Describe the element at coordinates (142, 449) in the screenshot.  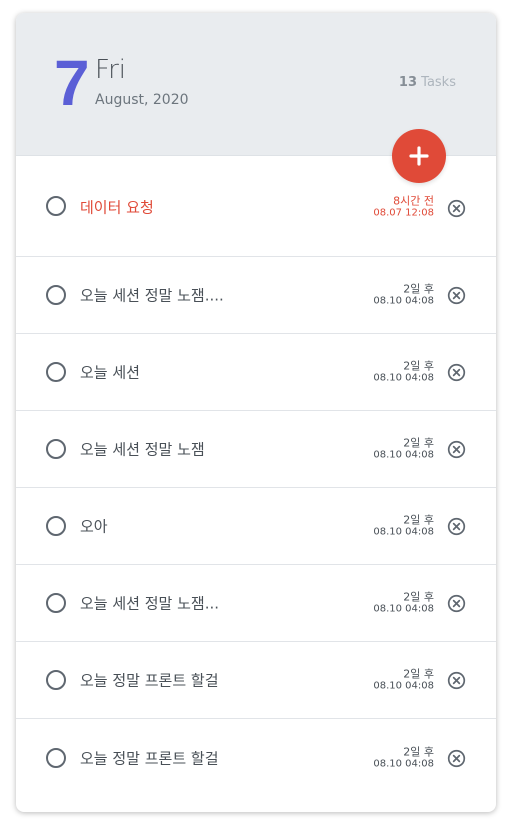
I see `task-text: 오늘 세션 정말 노잼` at that location.